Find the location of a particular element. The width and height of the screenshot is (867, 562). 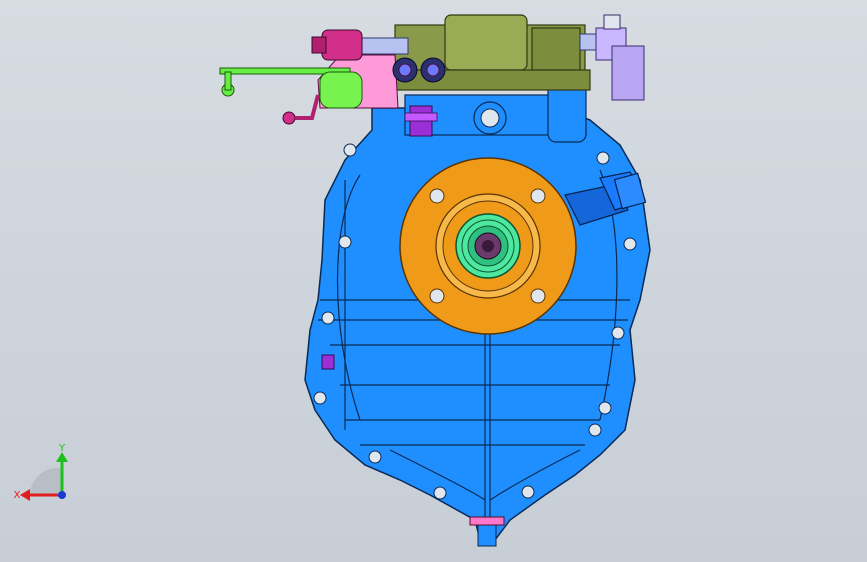

drain-plug is located at coordinates (487, 521).